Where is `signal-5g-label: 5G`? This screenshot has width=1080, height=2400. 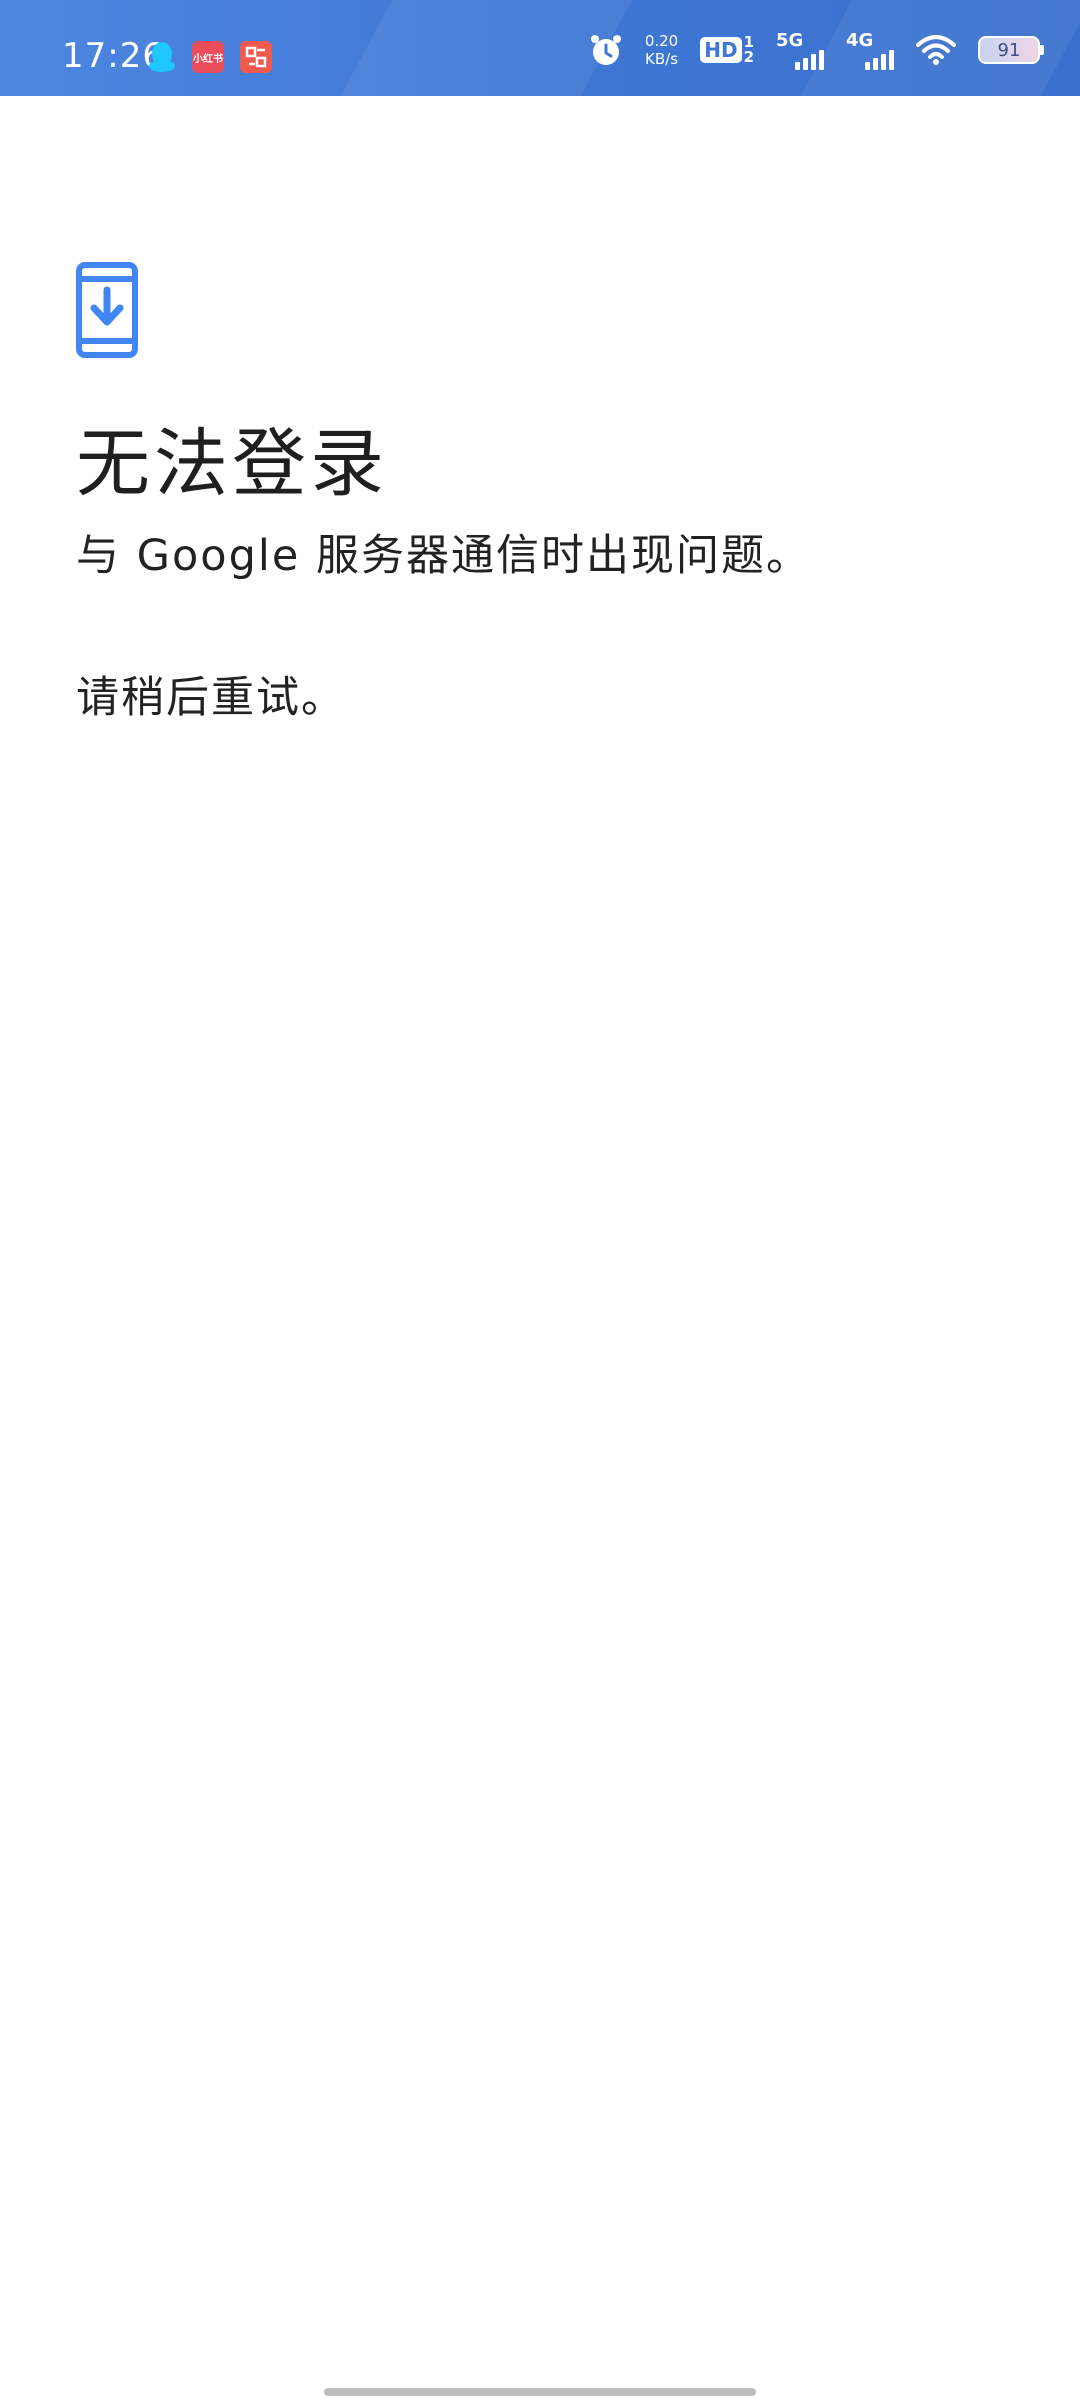 signal-5g-label: 5G is located at coordinates (790, 40).